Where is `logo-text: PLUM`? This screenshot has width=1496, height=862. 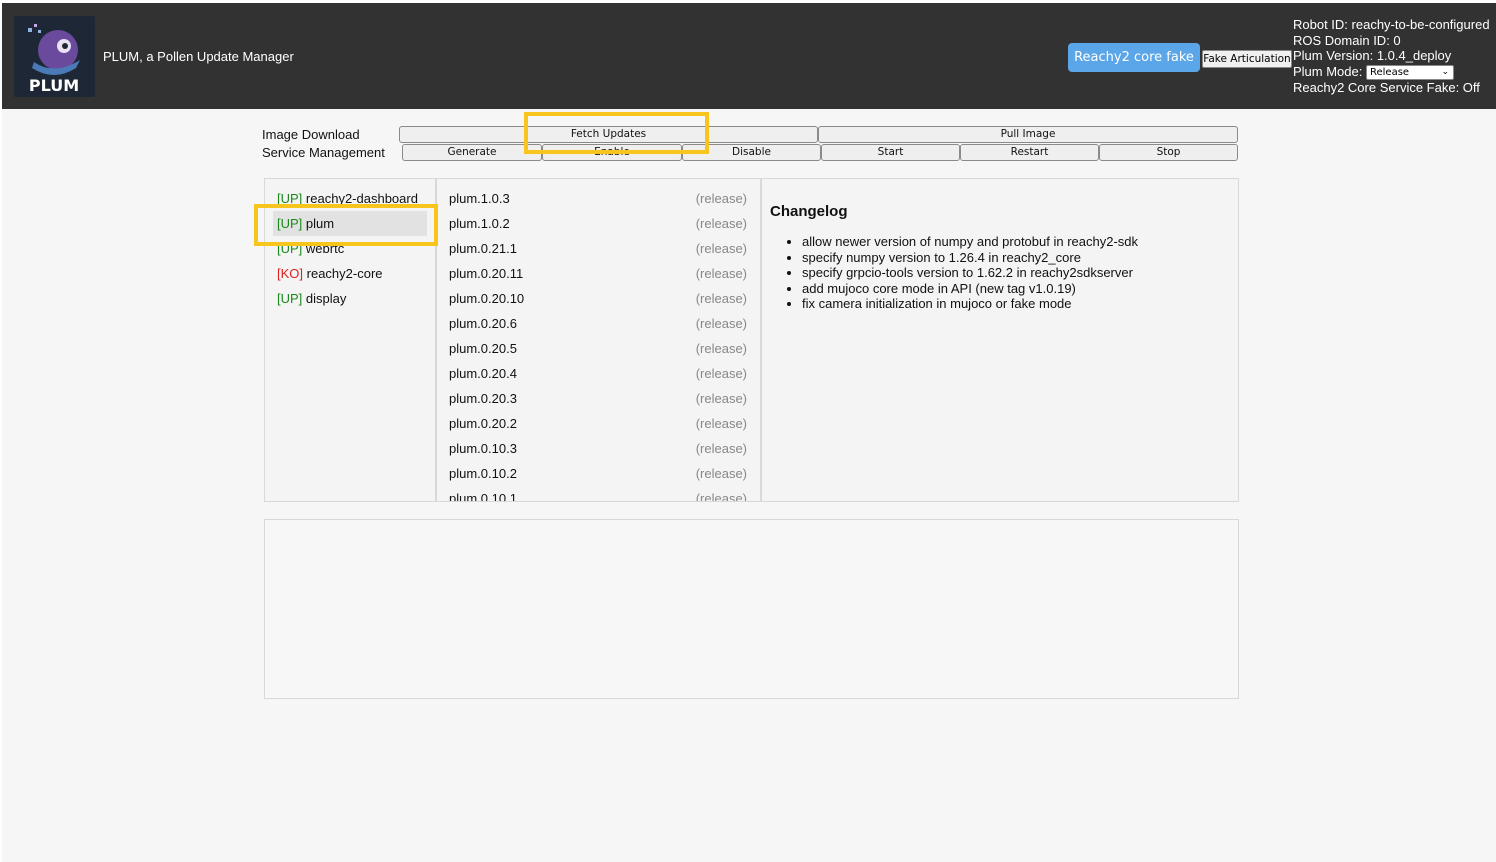
logo-text: PLUM is located at coordinates (54, 85).